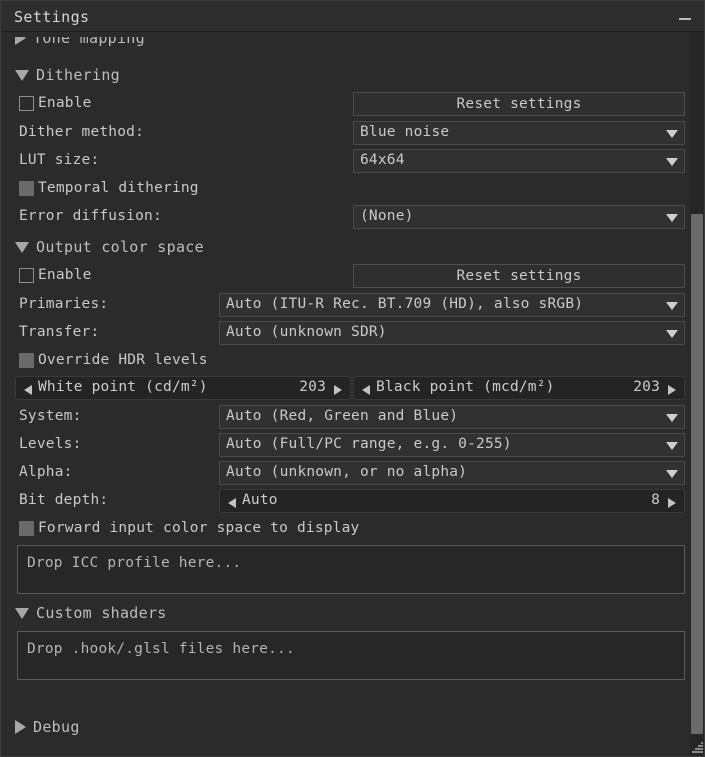  I want to click on black-point-stepper: Black point (mcd/m²) 203, so click(519, 388).